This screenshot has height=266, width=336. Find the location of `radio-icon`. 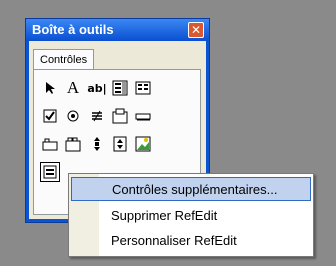

radio-icon is located at coordinates (73, 116).